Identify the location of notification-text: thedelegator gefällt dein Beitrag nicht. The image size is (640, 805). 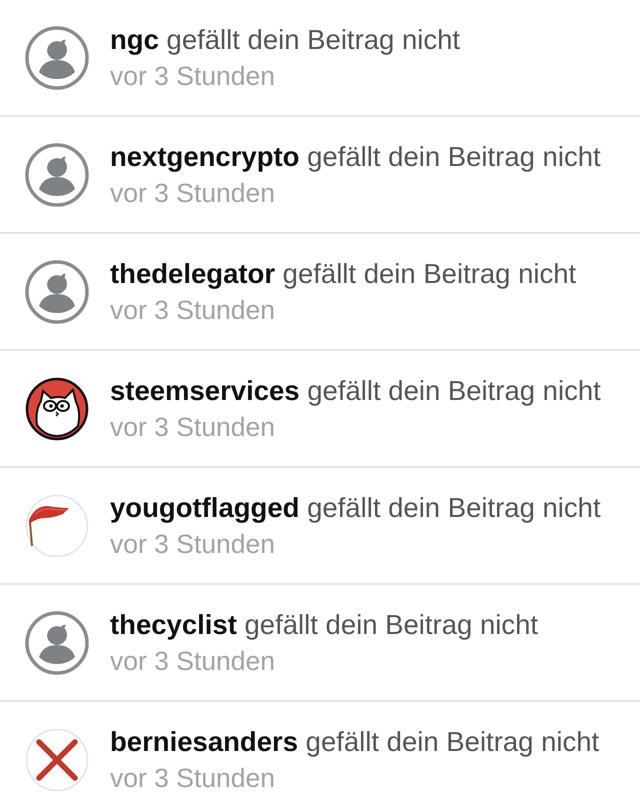
(343, 273).